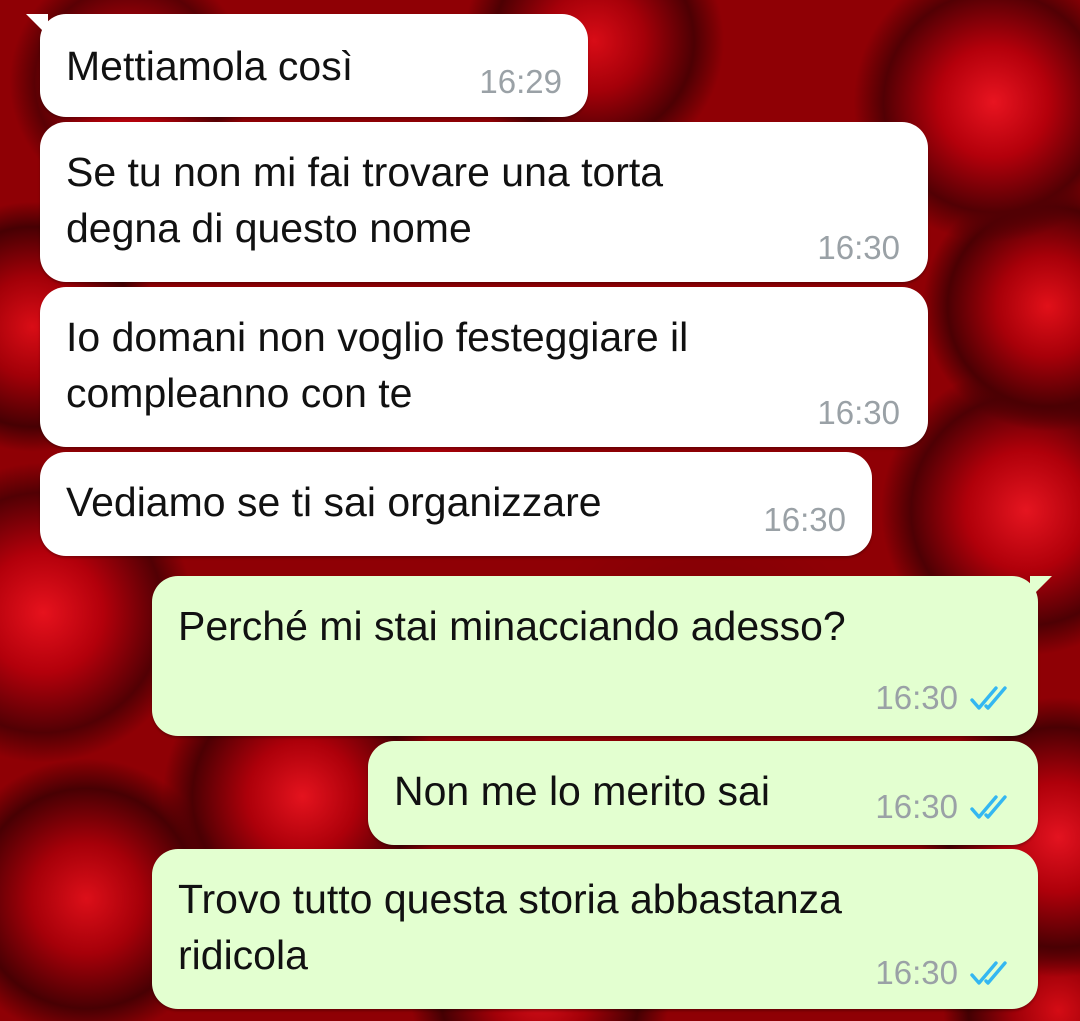 This screenshot has width=1080, height=1021. I want to click on message-timestamp: 16:29, so click(520, 81).